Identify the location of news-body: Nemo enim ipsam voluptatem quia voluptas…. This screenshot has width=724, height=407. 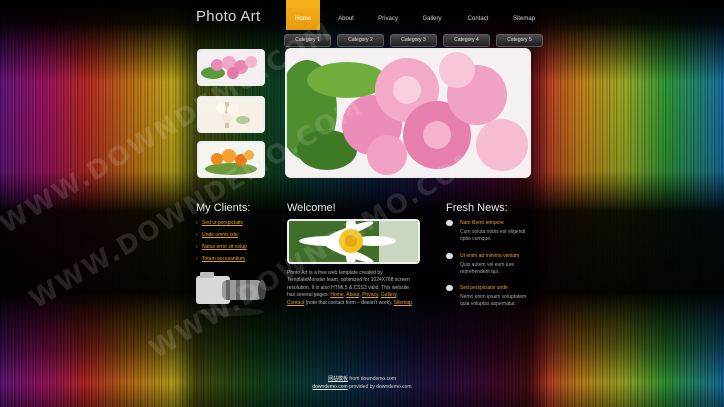
(493, 301).